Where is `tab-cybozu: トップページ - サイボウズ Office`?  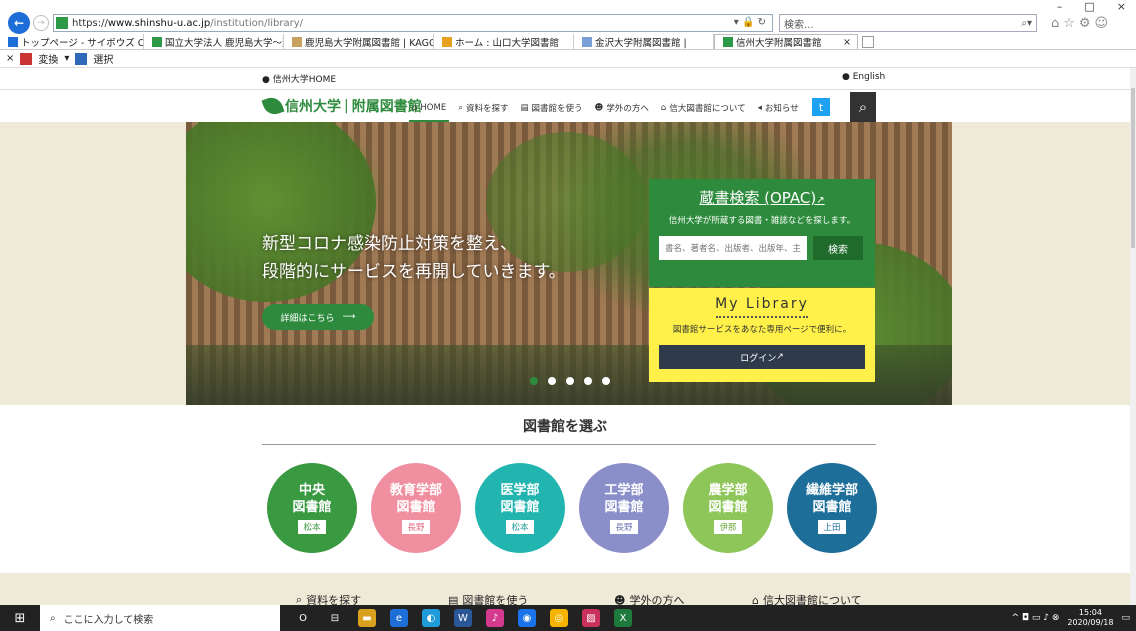 tab-cybozu: トップページ - サイボウズ Office is located at coordinates (72, 41).